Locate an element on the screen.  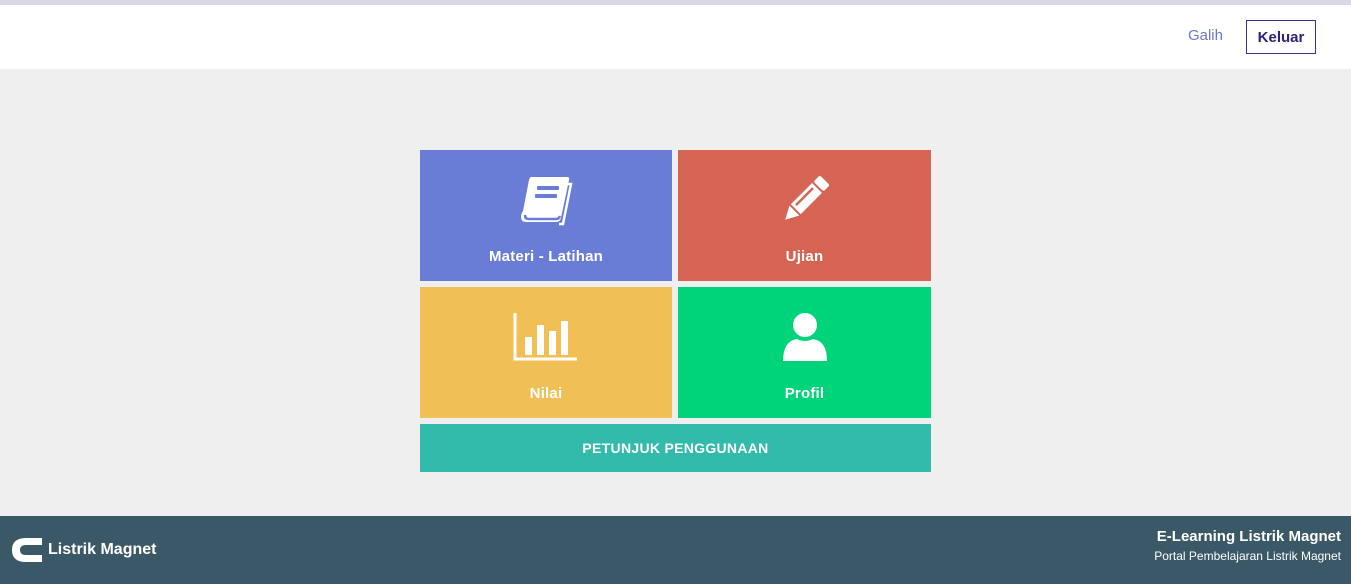
guide-button: PETUNJUK PENGGUNAAN is located at coordinates (675, 448).